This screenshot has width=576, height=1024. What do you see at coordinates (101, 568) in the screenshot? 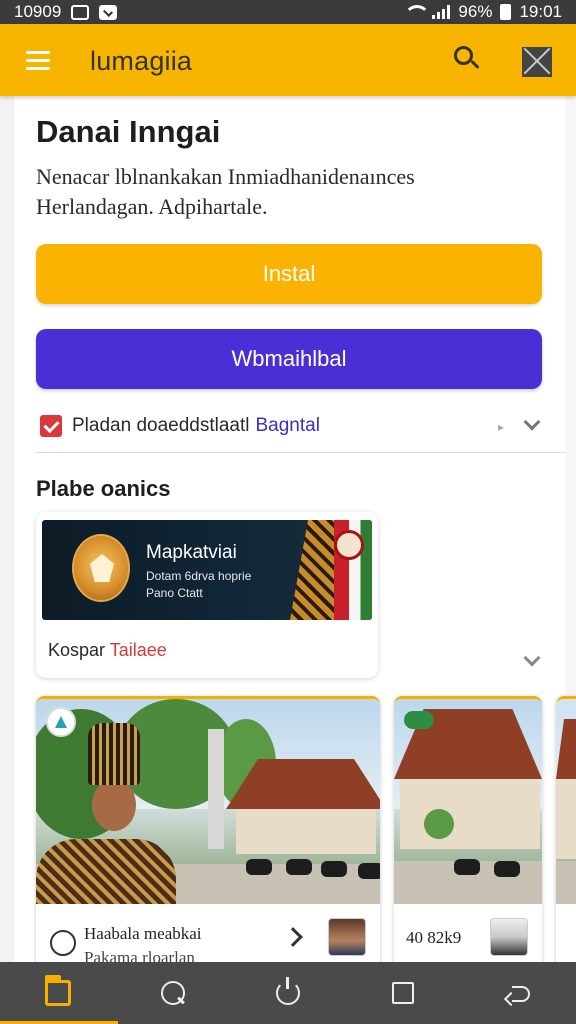
I see `emblem-logo` at bounding box center [101, 568].